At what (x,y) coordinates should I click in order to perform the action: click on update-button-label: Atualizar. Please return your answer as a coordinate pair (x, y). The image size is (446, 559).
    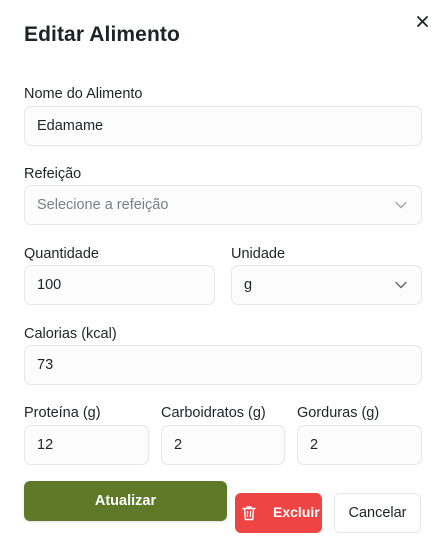
    Looking at the image, I should click on (125, 501).